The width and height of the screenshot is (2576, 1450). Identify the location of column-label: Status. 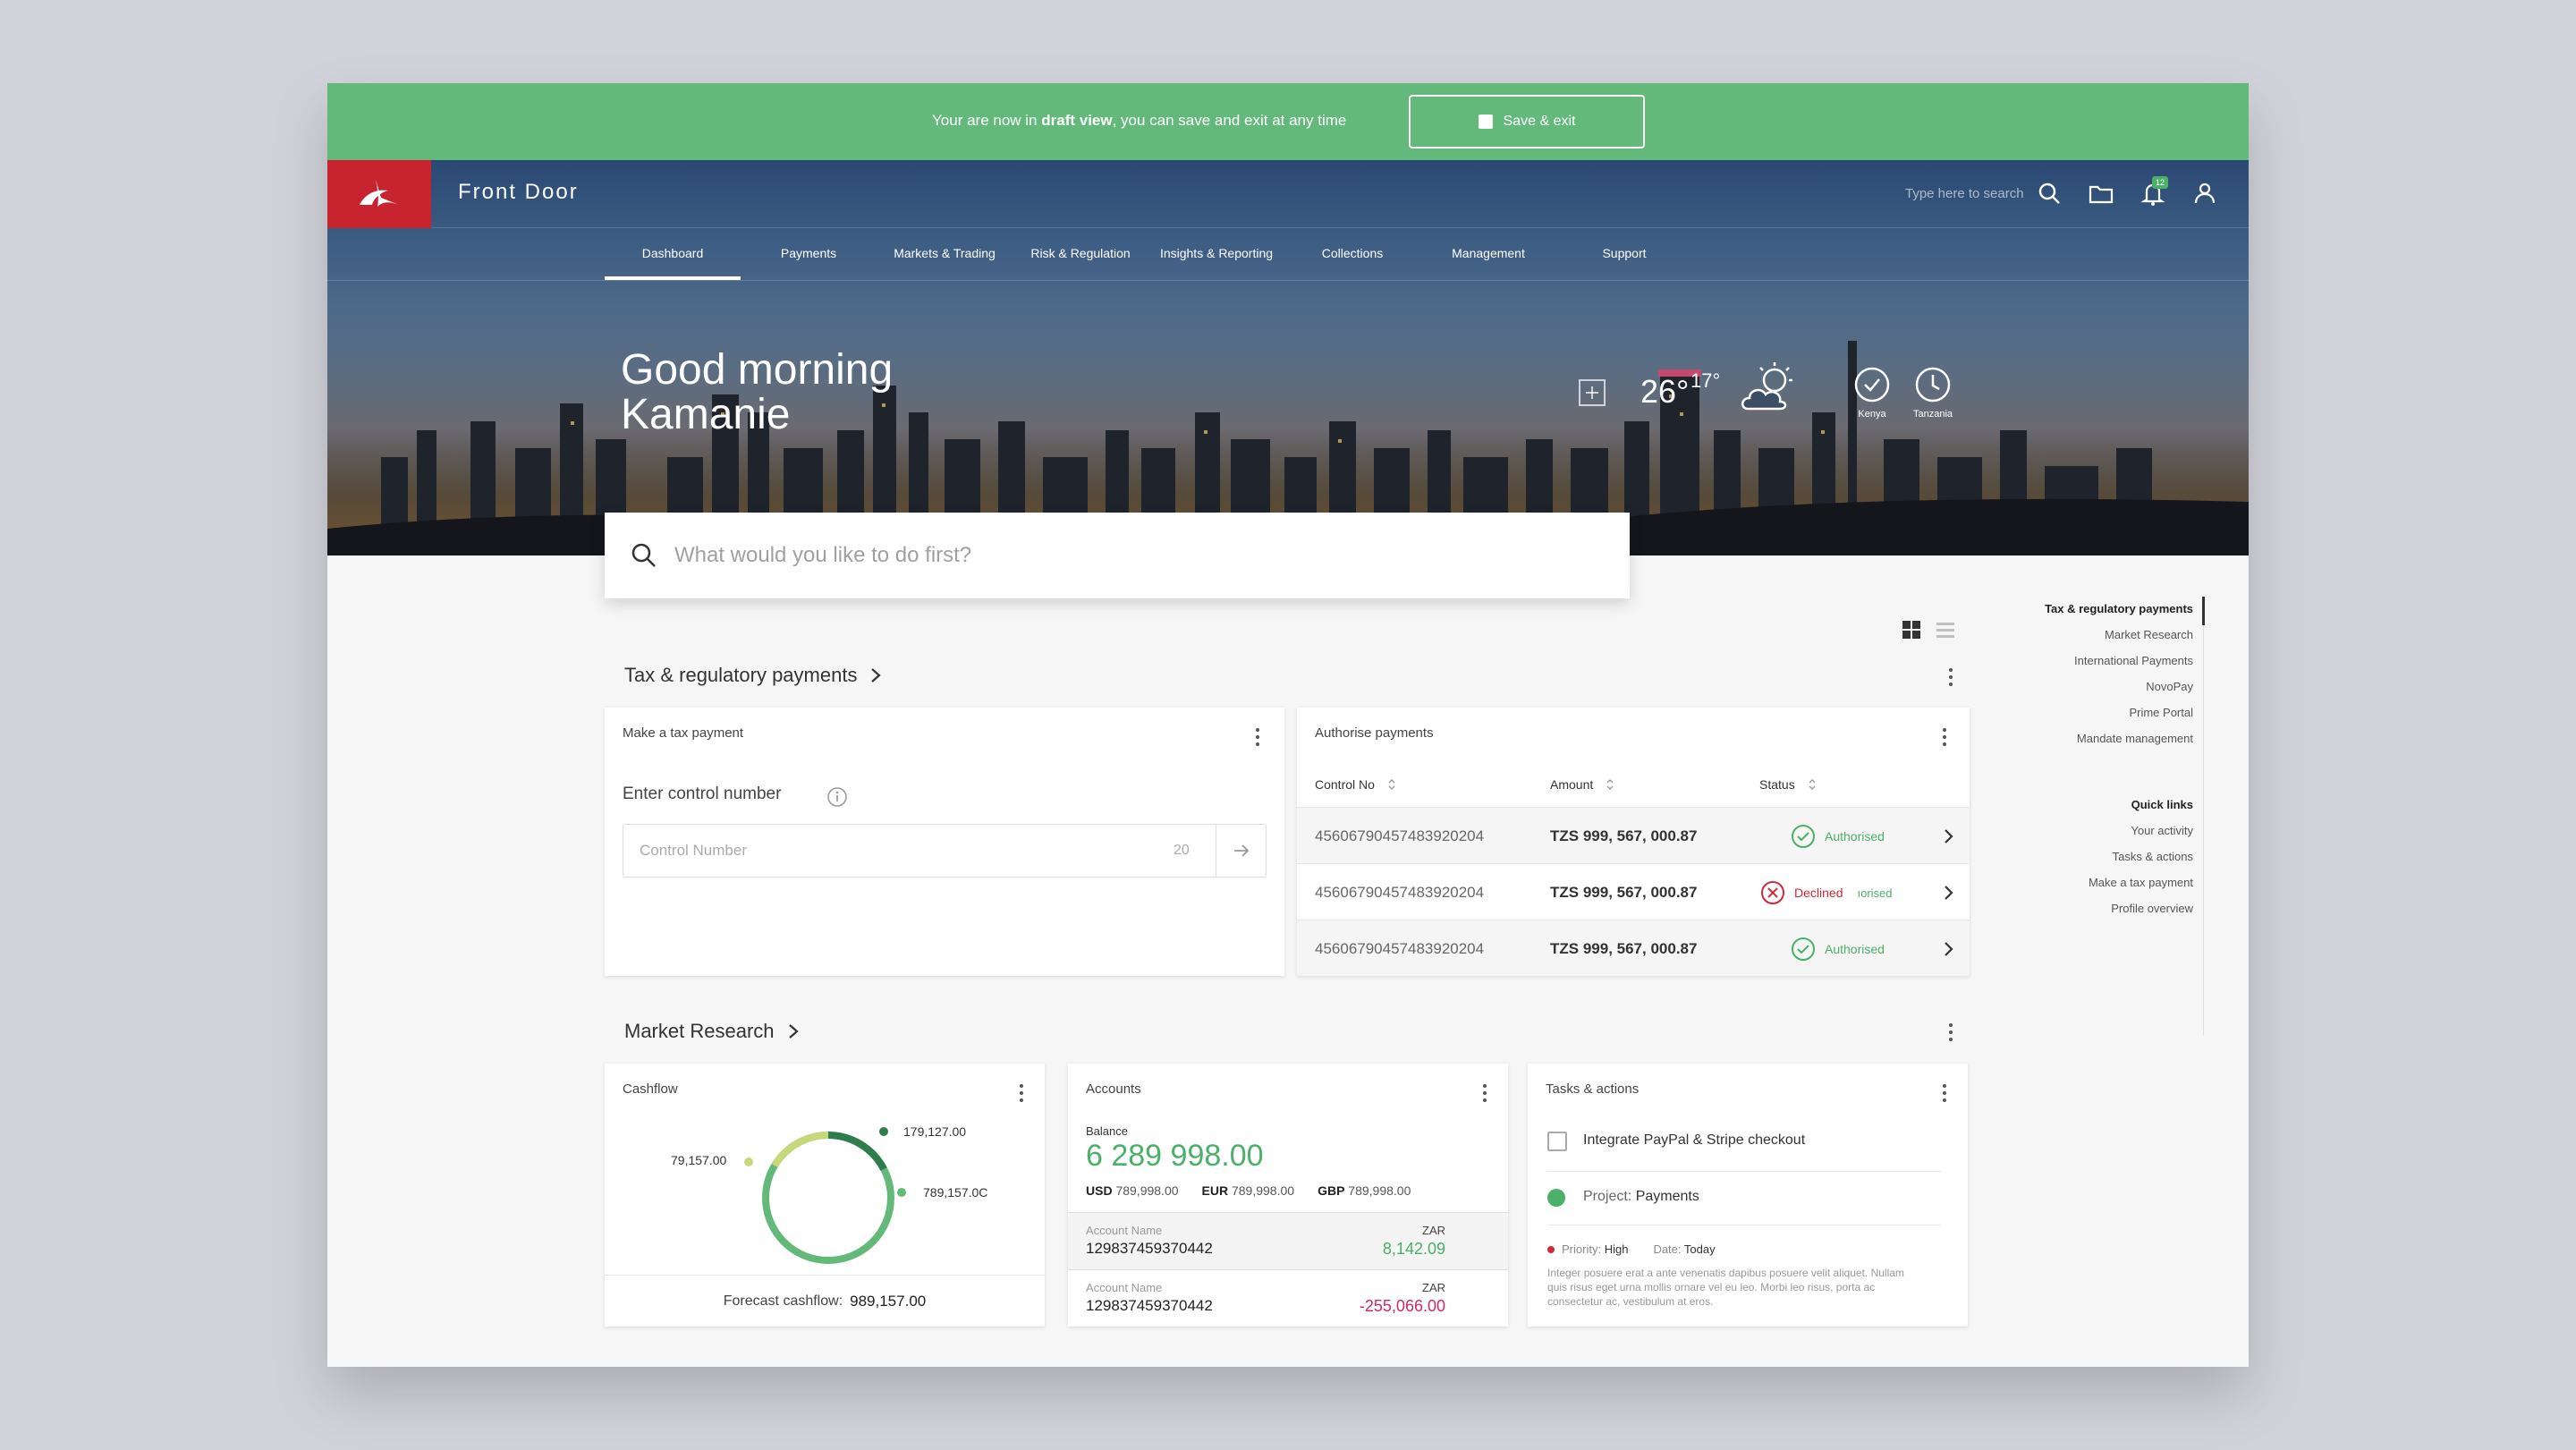
(1777, 784).